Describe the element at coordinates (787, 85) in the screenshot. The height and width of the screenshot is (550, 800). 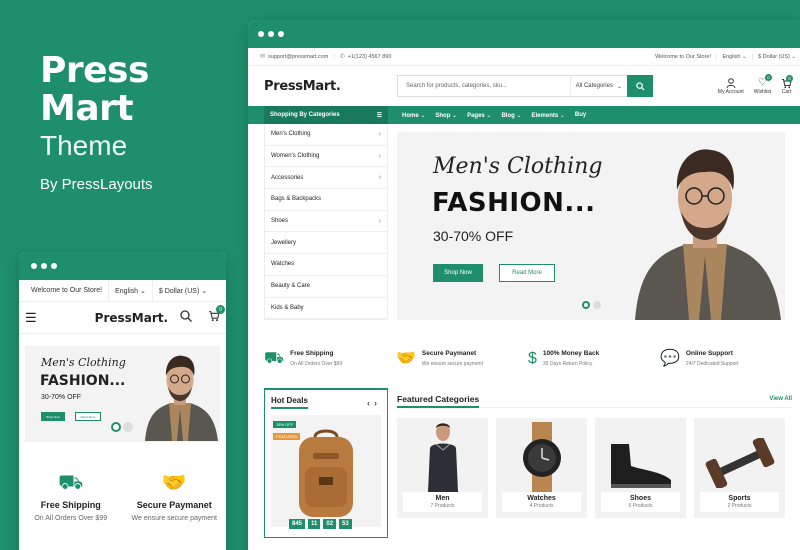
I see `cart-button: 0 Cart` at that location.